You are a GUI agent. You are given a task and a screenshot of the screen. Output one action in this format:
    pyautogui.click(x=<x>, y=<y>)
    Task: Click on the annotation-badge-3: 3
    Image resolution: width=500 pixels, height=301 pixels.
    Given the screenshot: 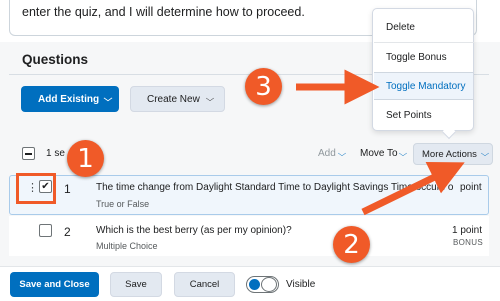 What is the action you would take?
    pyautogui.click(x=263, y=86)
    